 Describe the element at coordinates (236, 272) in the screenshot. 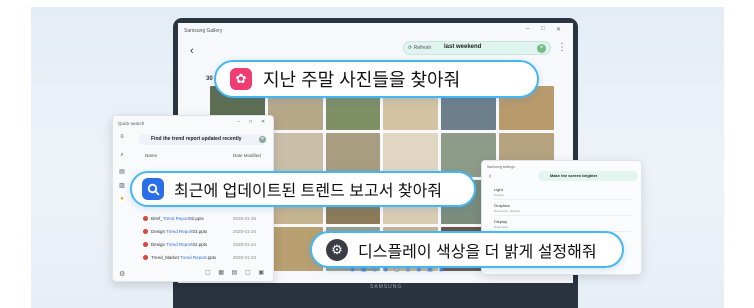

I see `view-toggle-bar: ▢ ▦ ▤ ▢ ▣` at that location.